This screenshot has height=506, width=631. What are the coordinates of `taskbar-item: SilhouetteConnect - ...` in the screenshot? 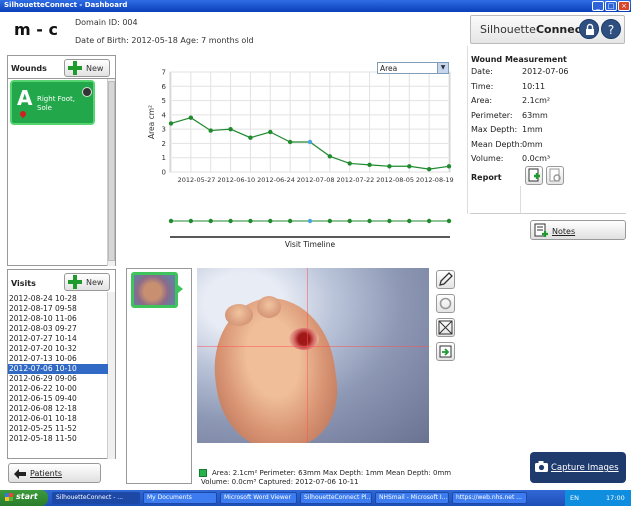 It's located at (96, 498).